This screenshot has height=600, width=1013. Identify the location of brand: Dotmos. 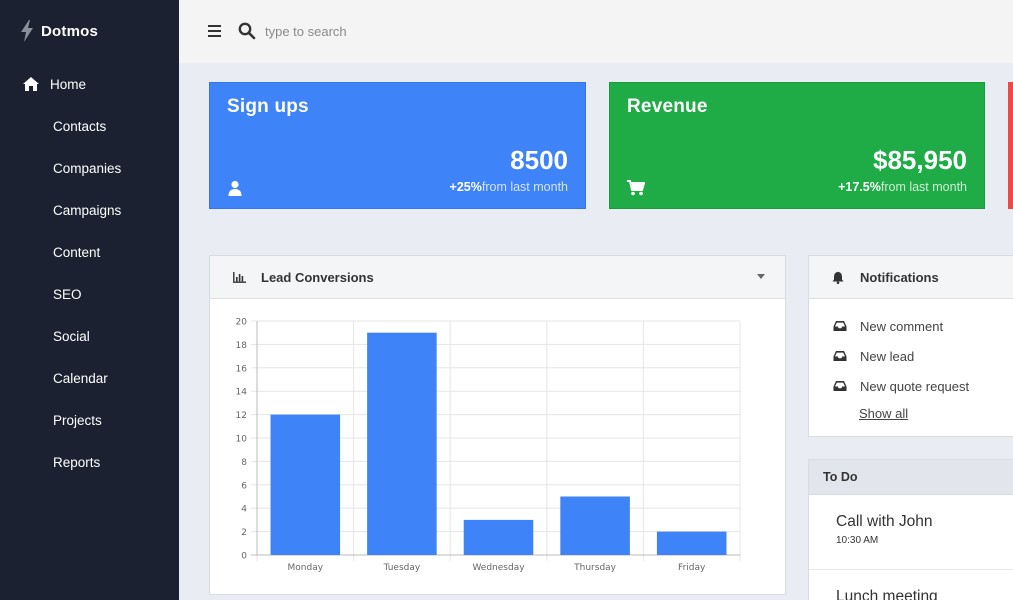
(59, 31).